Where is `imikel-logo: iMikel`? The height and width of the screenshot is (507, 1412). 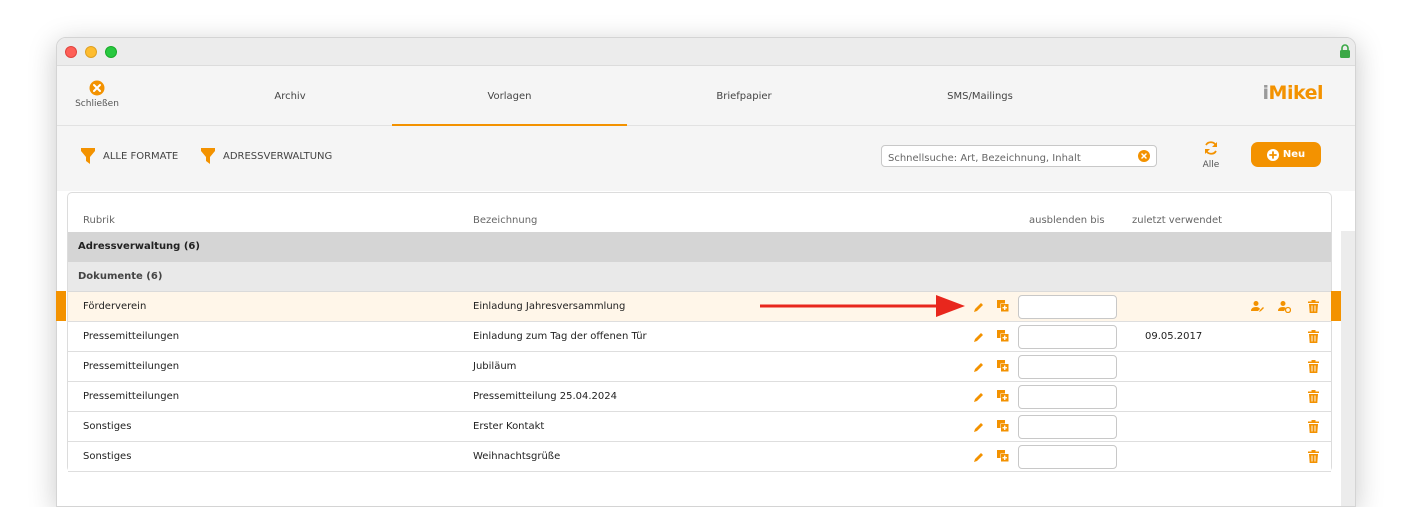 imikel-logo: iMikel is located at coordinates (1293, 93).